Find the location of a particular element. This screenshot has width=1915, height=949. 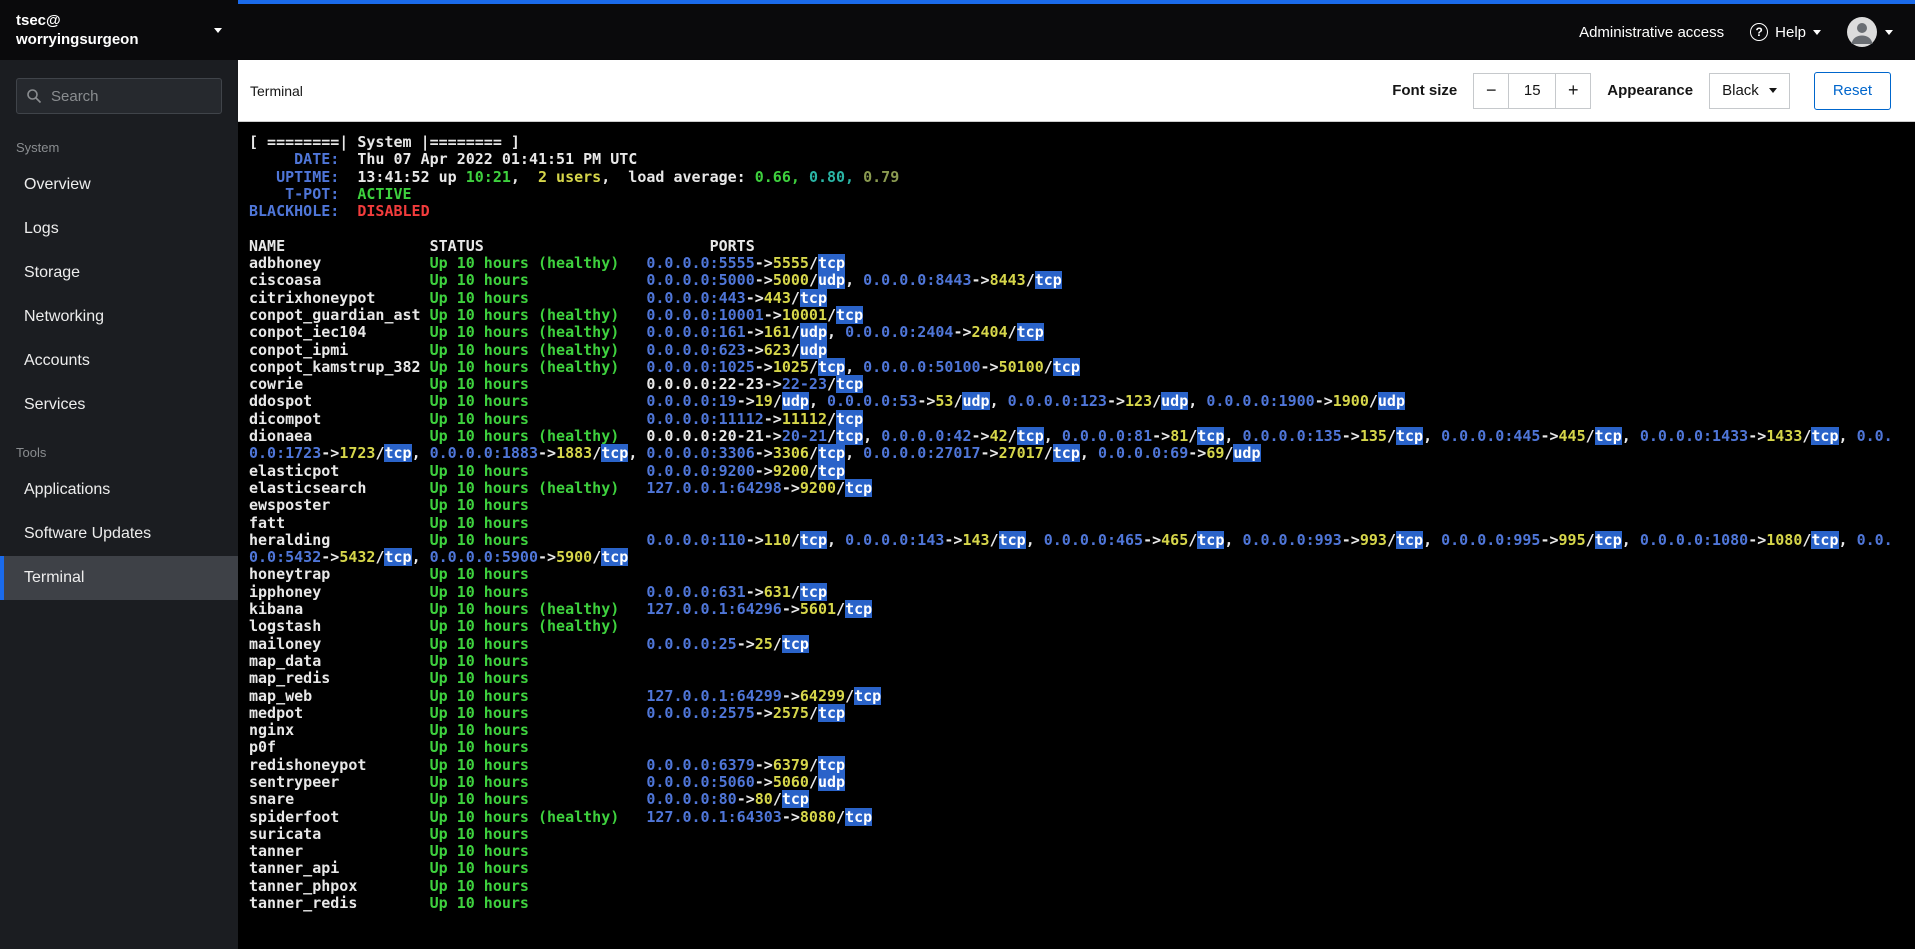

terminal-line: tanner_redis Up 10 hours is located at coordinates (448, 903).